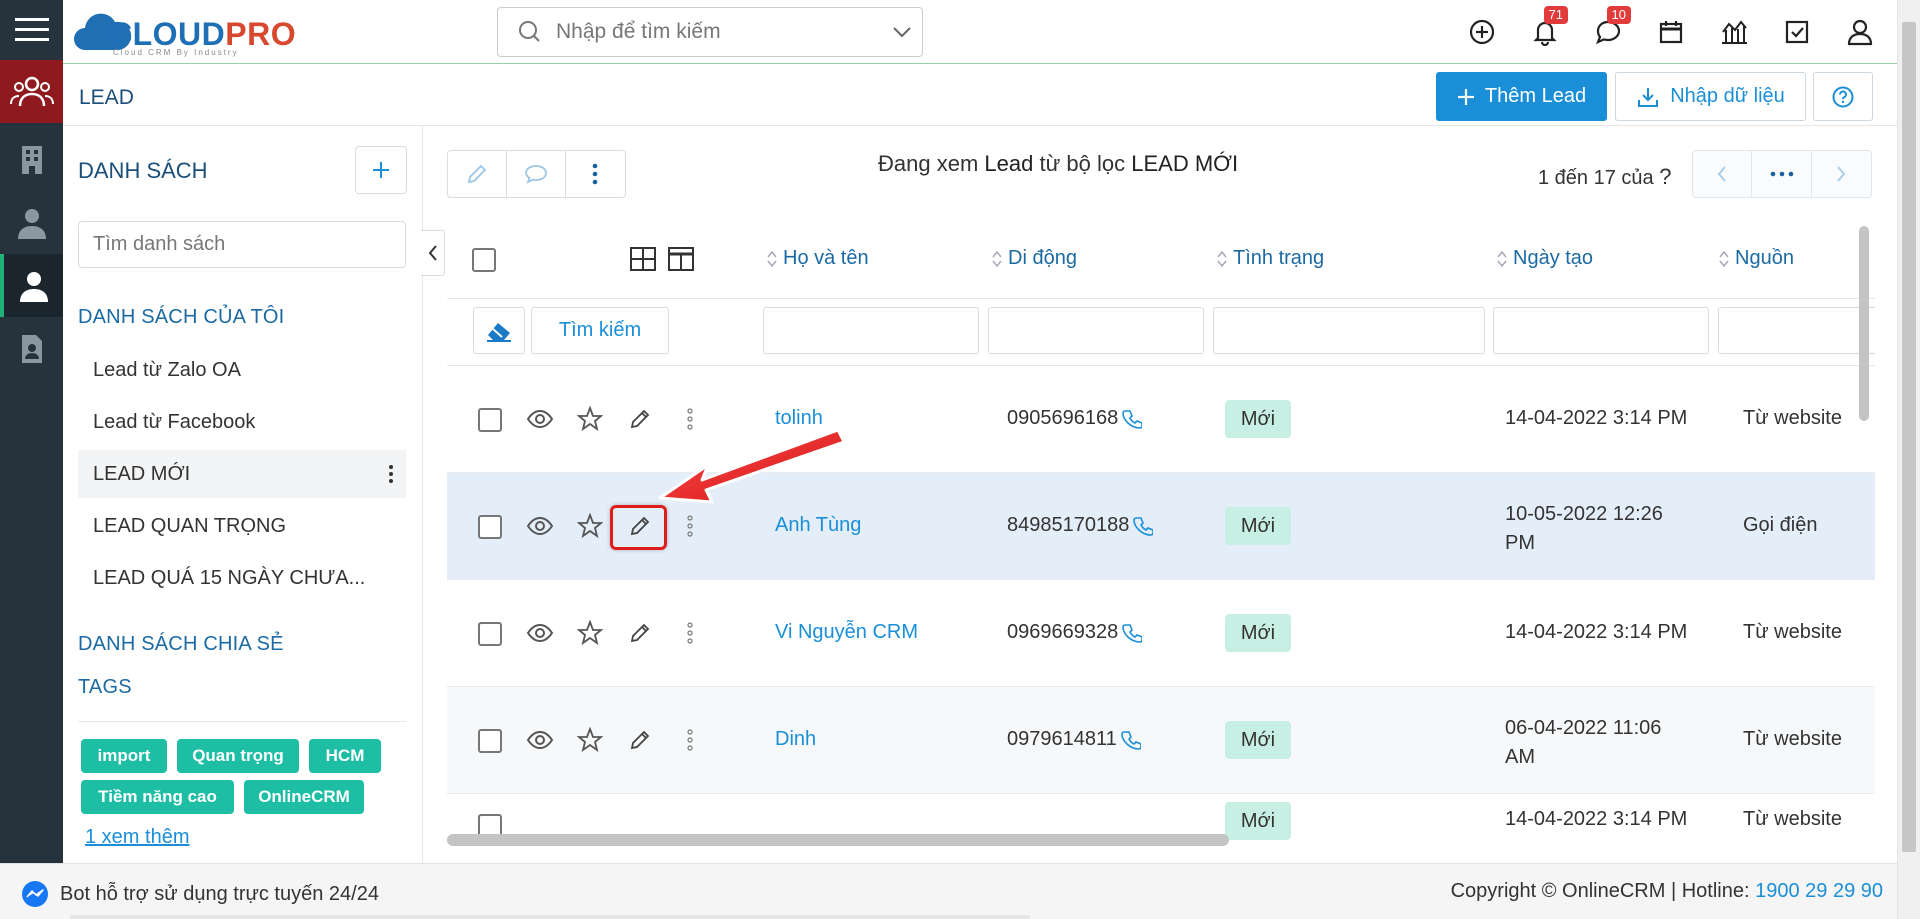 The image size is (1920, 919). Describe the element at coordinates (1034, 258) in the screenshot. I see `column-header-mobile: Di động` at that location.